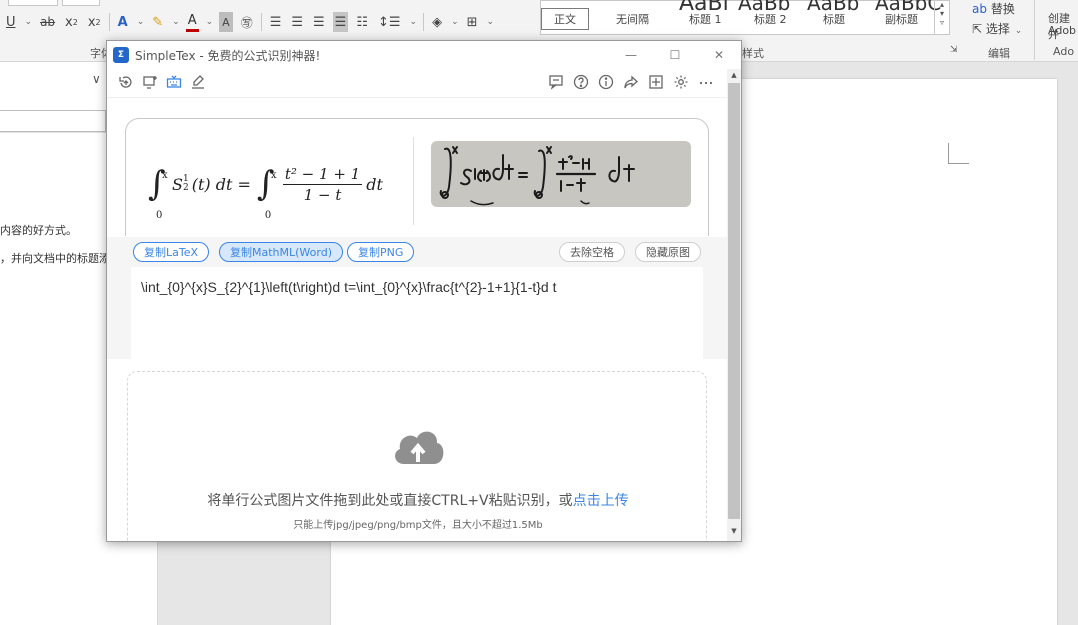 Image resolution: width=1078 pixels, height=625 pixels. What do you see at coordinates (126, 82) in the screenshot?
I see `refresh-icon` at bounding box center [126, 82].